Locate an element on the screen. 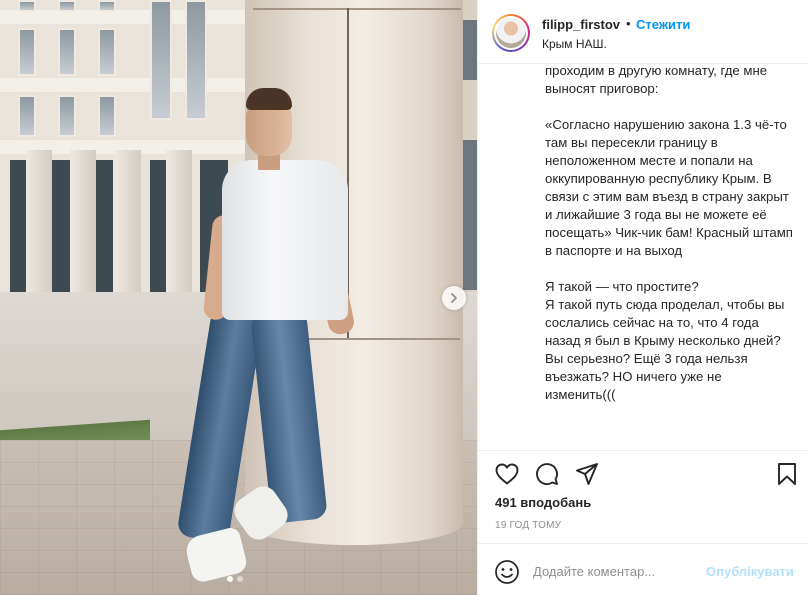  save-button is located at coordinates (787, 474).